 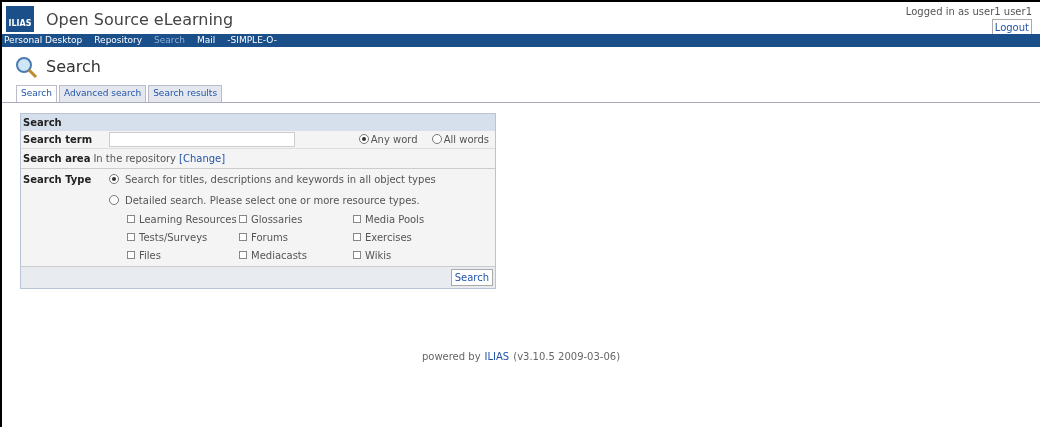 What do you see at coordinates (272, 200) in the screenshot?
I see `radio-label: Detailed search. Please select one or more resource types.` at bounding box center [272, 200].